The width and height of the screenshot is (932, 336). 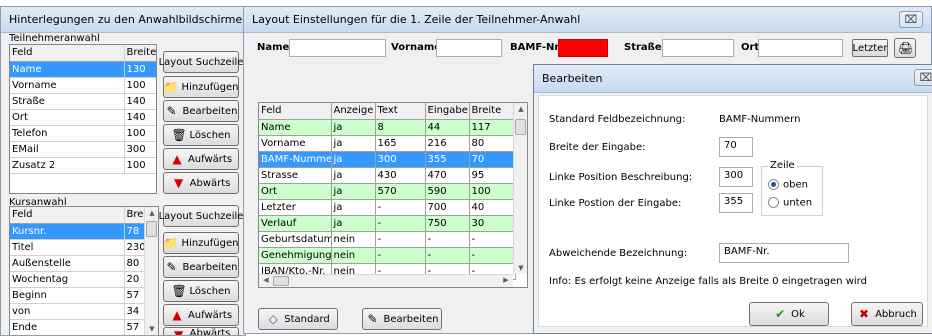 What do you see at coordinates (400, 143) in the screenshot?
I see `text-cell: 165` at bounding box center [400, 143].